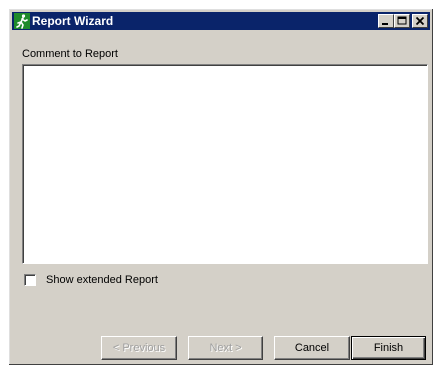 This screenshot has width=442, height=374. I want to click on close-button, so click(420, 21).